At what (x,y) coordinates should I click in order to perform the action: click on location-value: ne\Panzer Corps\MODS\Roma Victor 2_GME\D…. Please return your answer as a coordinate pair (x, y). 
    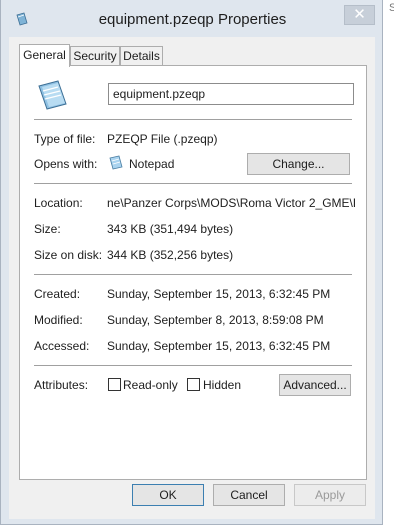
    Looking at the image, I should click on (231, 203).